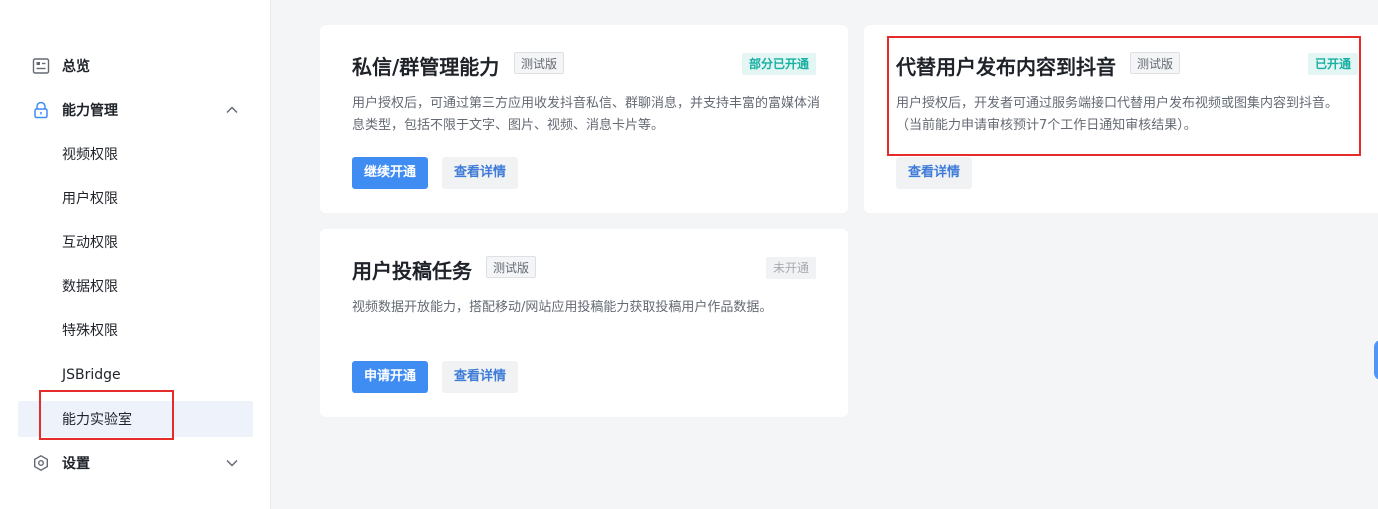  I want to click on sidebar-item-label: 互动权限, so click(90, 243).